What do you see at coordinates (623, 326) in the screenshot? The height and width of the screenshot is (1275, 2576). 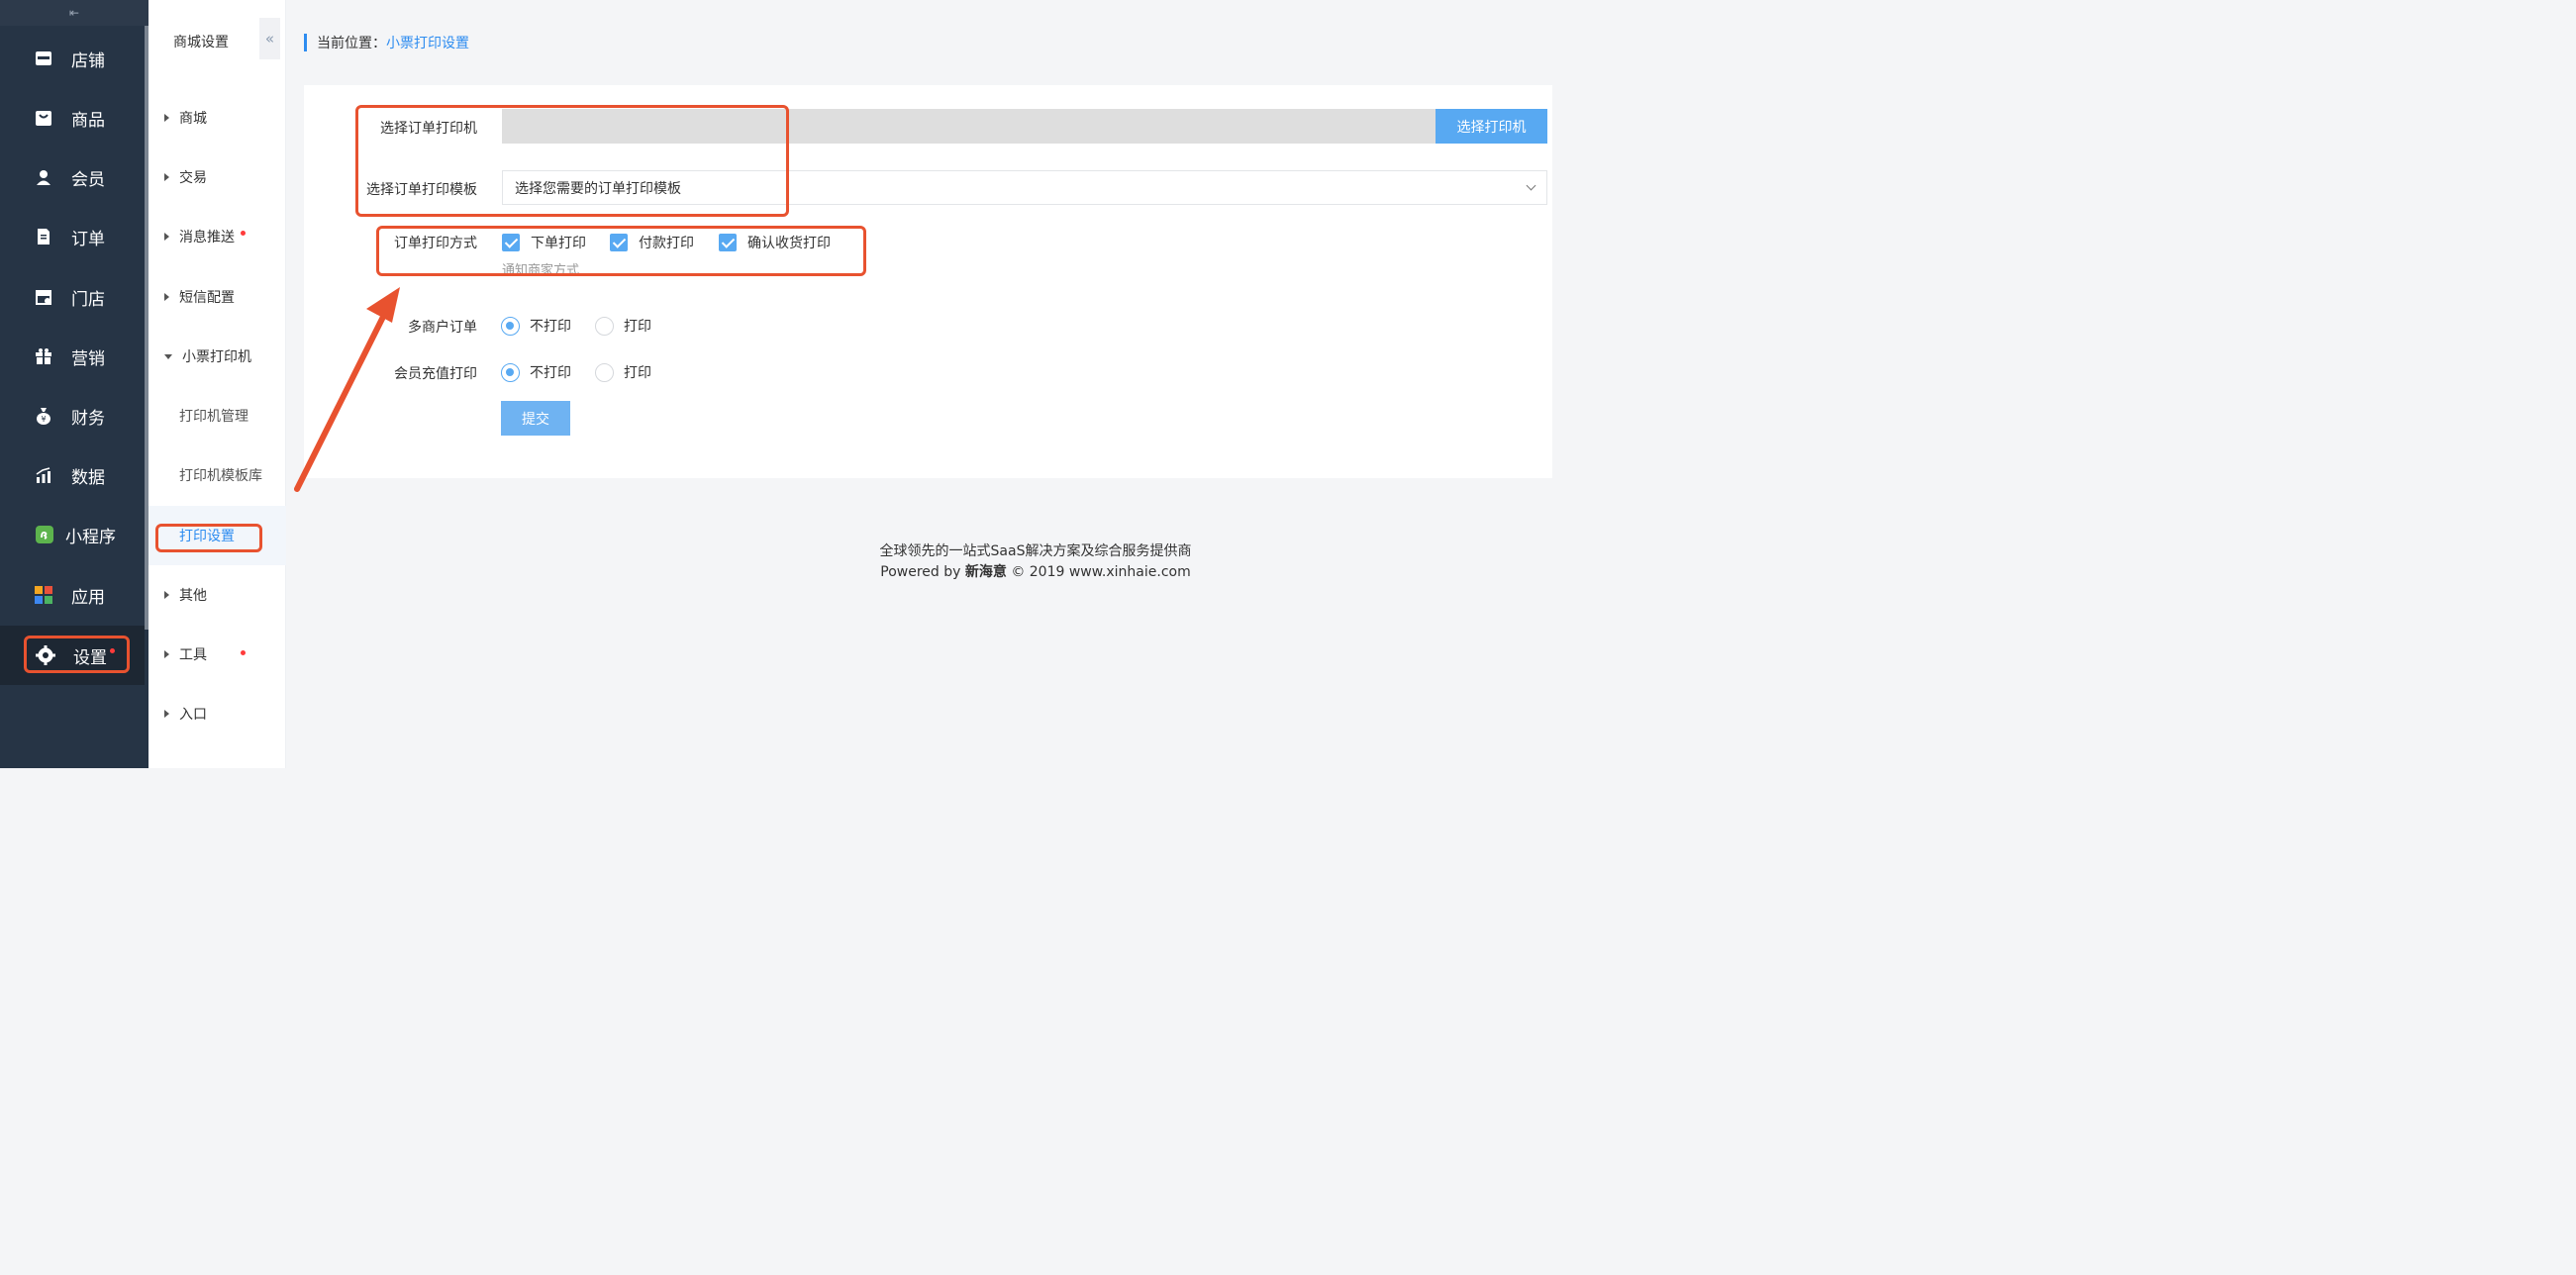 I see `radio-multi-merchant-print: 打印` at bounding box center [623, 326].